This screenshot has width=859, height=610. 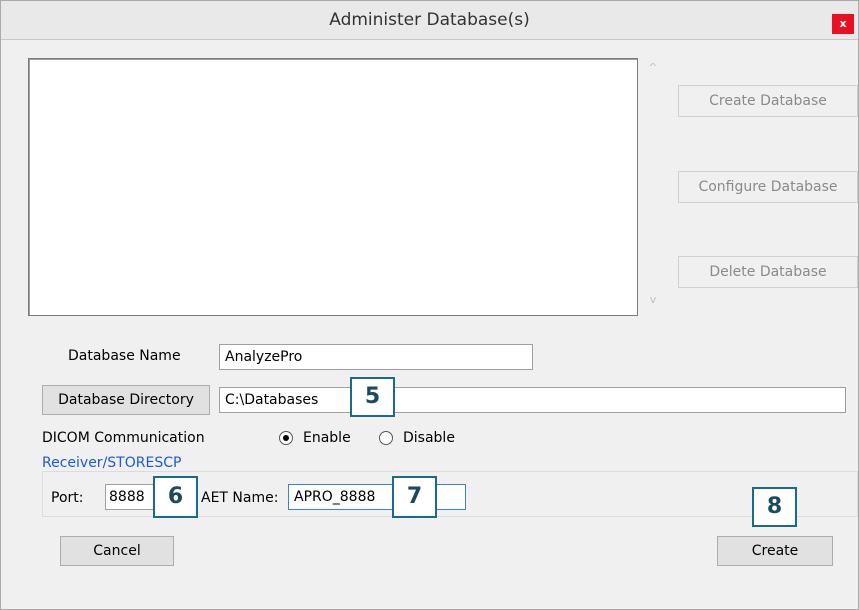 I want to click on aet-name-field: APRO_8888, so click(x=377, y=497).